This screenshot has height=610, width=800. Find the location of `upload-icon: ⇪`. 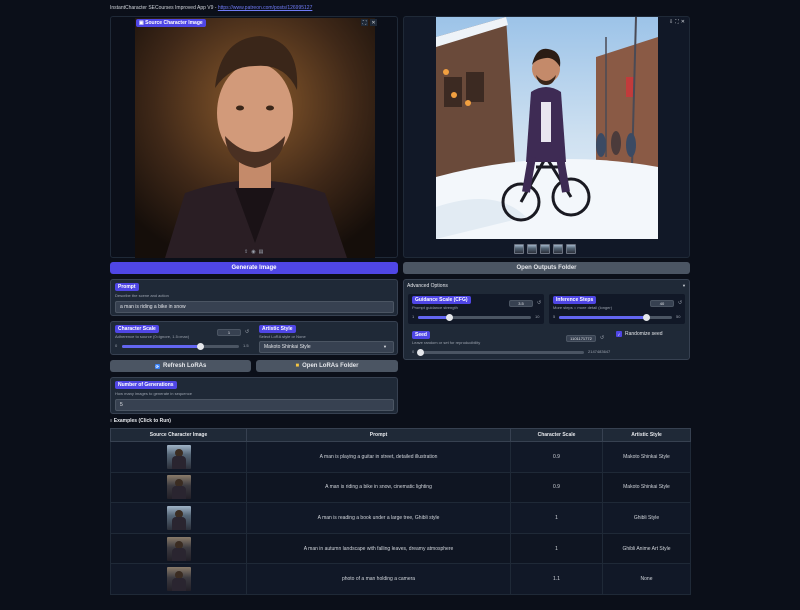

upload-icon: ⇪ is located at coordinates (246, 252).